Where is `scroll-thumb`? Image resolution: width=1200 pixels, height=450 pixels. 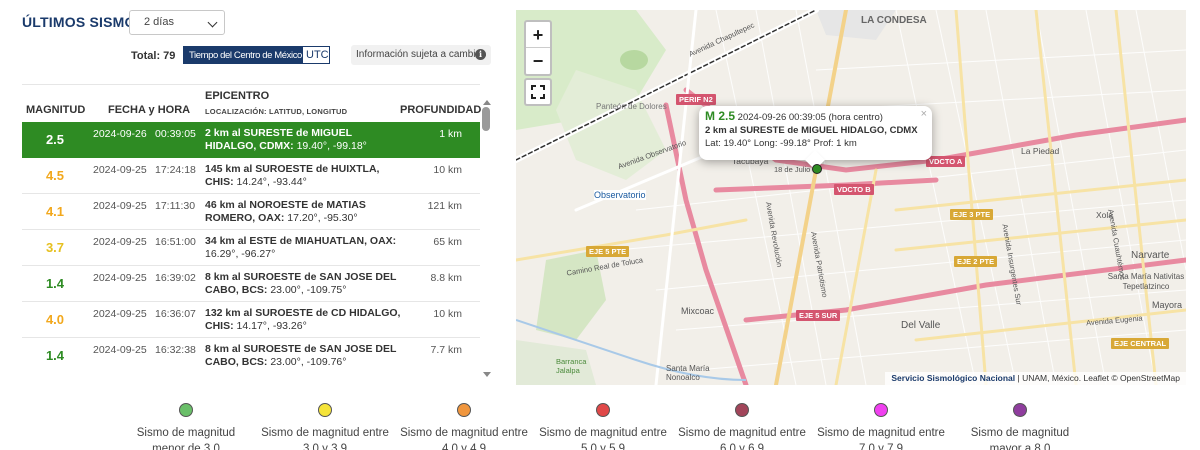
scroll-thumb is located at coordinates (486, 119).